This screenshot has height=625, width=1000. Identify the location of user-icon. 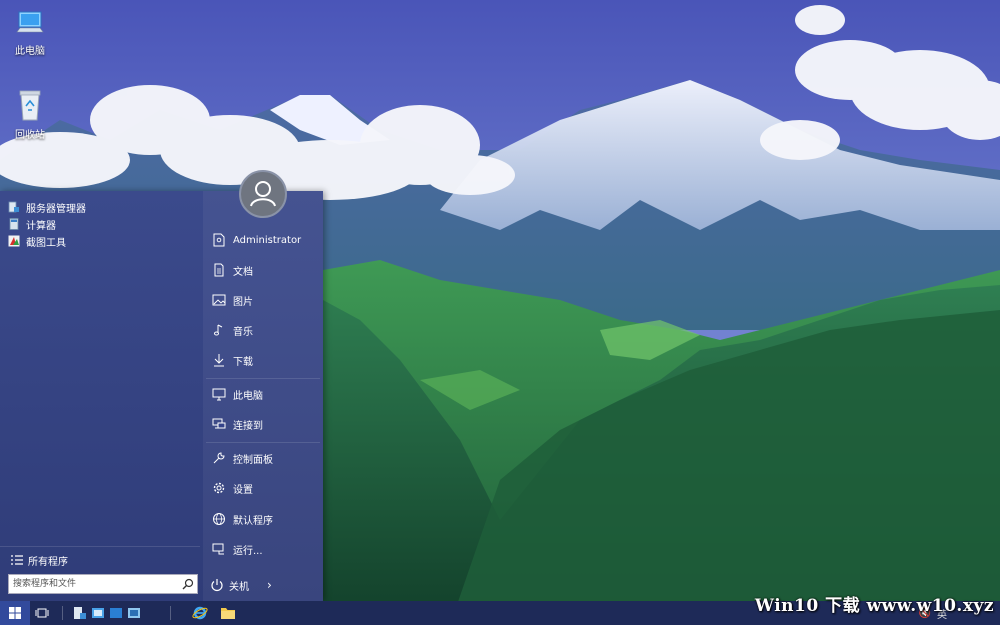
(263, 194).